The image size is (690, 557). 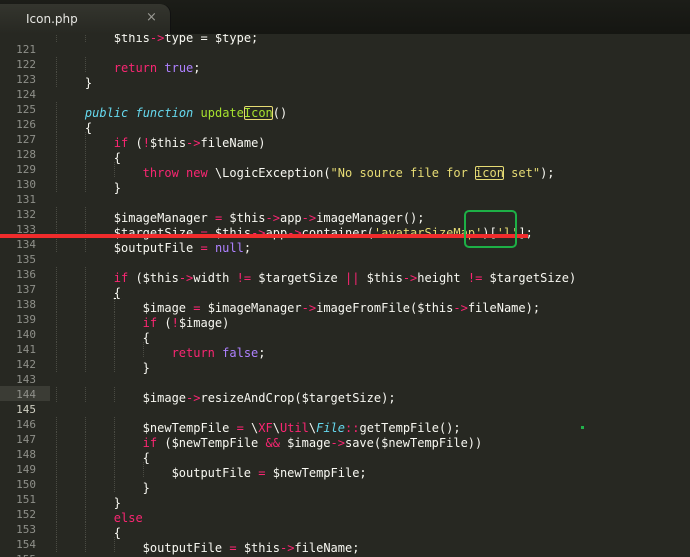 What do you see at coordinates (582, 427) in the screenshot?
I see `green-annotation-dot` at bounding box center [582, 427].